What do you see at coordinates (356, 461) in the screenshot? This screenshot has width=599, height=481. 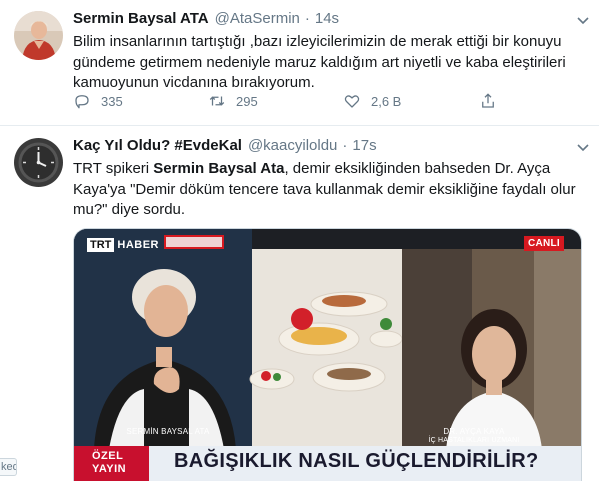 I see `video-headline: BAĞIŞIKLIK NASIL GÜÇLENDİRİLİR?` at bounding box center [356, 461].